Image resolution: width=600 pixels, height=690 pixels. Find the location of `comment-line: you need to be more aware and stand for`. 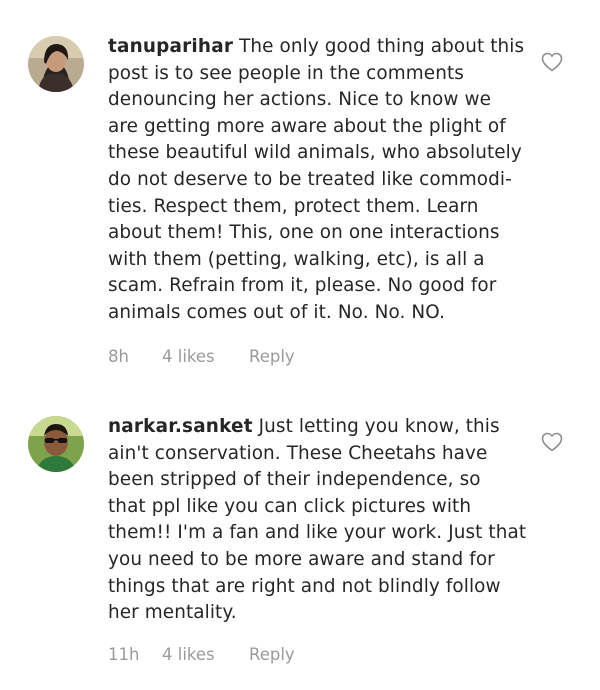

comment-line: you need to be more aware and stand for is located at coordinates (301, 559).